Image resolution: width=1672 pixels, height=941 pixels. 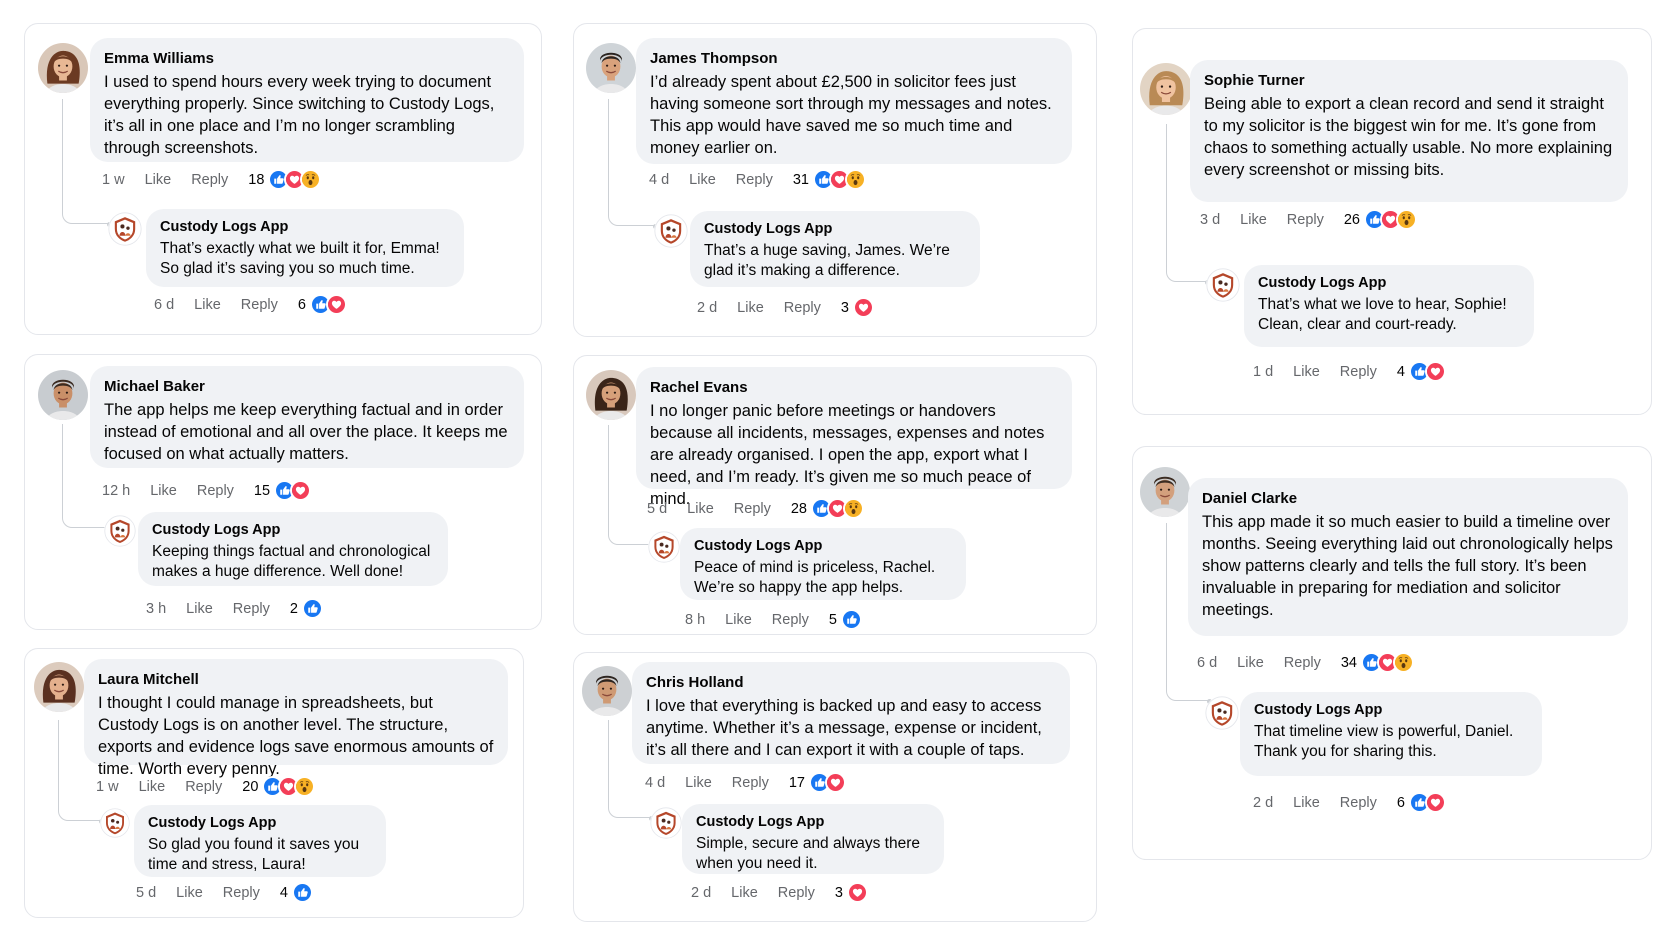 I want to click on comment-author-name: Rachel Evans, so click(x=854, y=387).